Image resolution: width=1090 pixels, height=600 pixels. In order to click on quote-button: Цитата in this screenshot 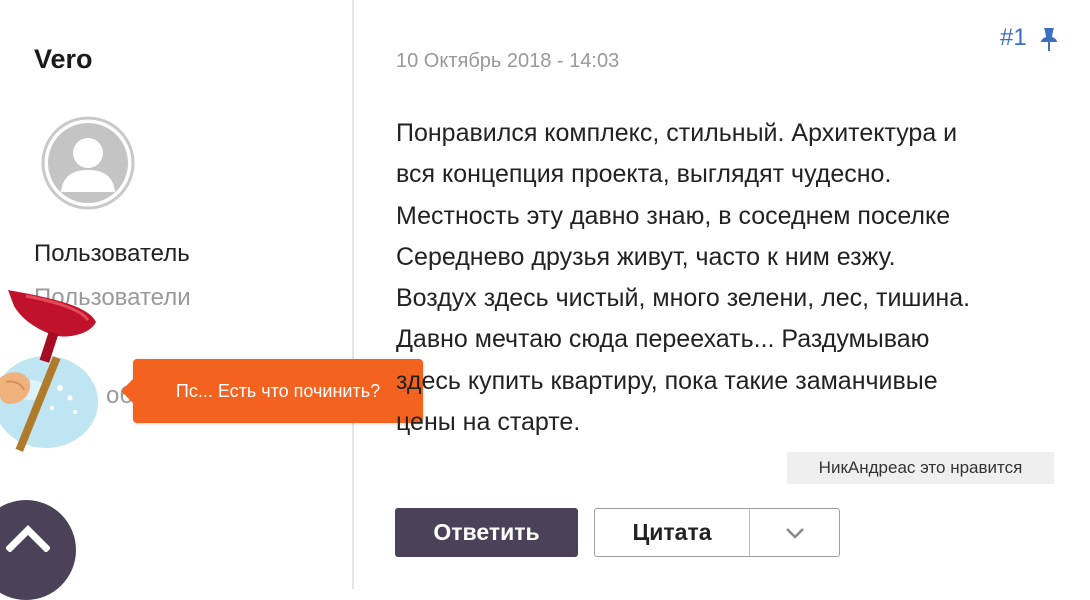, I will do `click(672, 532)`.